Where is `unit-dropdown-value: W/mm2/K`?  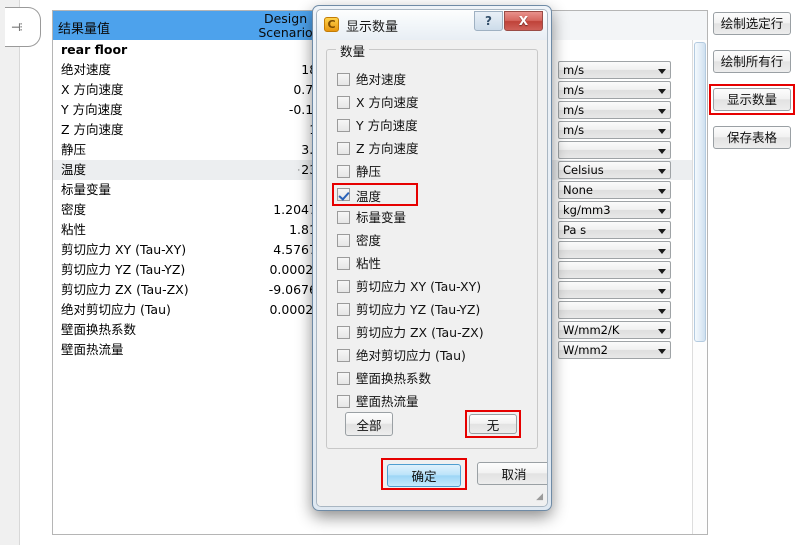
unit-dropdown-value: W/mm2/K is located at coordinates (591, 330).